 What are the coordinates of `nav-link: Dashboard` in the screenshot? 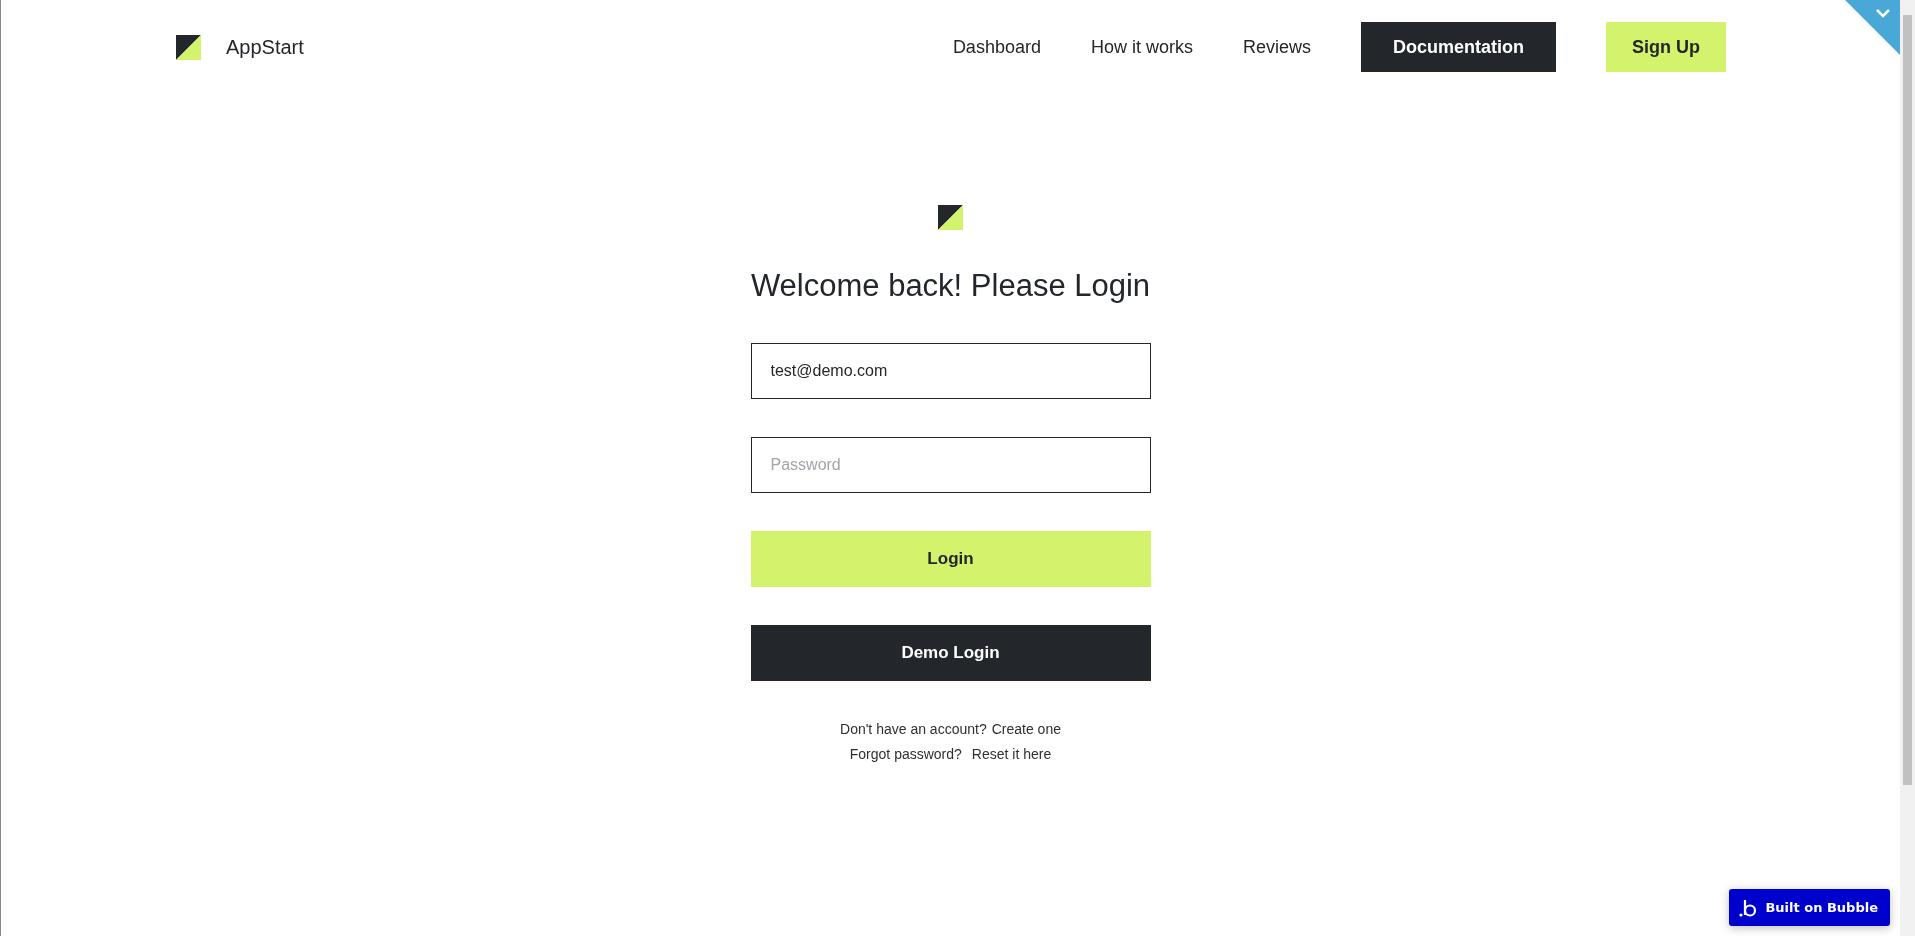 It's located at (996, 47).